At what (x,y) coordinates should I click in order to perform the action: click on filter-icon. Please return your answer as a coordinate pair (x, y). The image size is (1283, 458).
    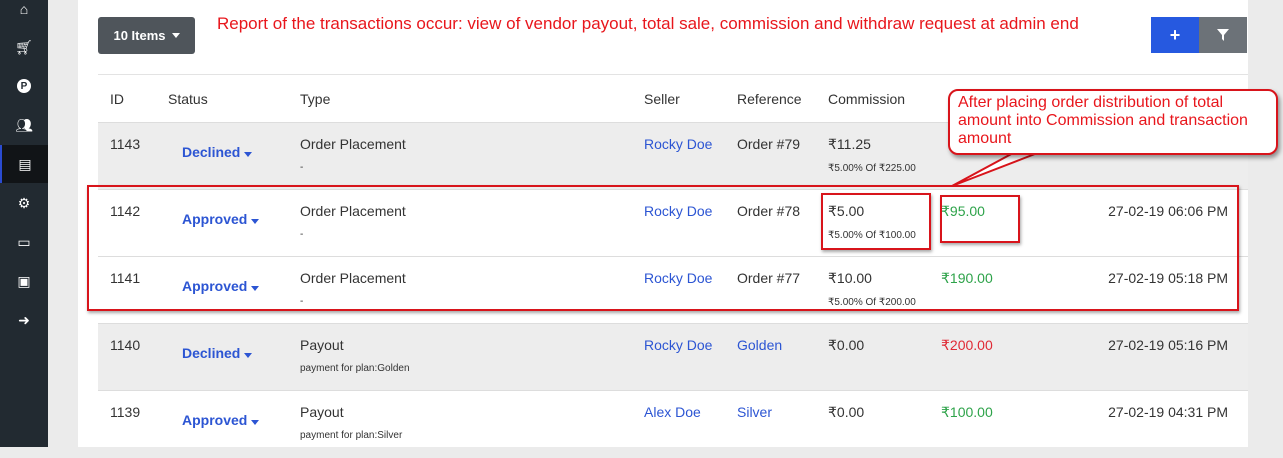
    Looking at the image, I should click on (1223, 35).